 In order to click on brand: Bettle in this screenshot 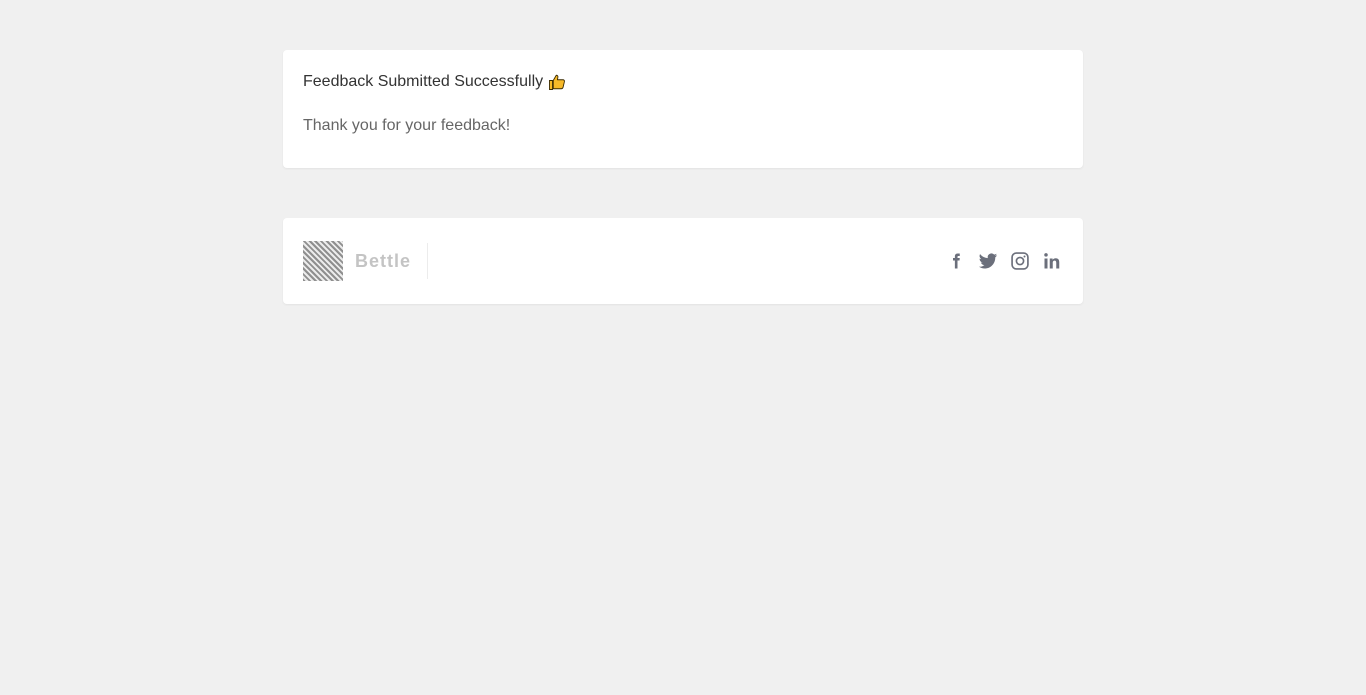, I will do `click(366, 261)`.